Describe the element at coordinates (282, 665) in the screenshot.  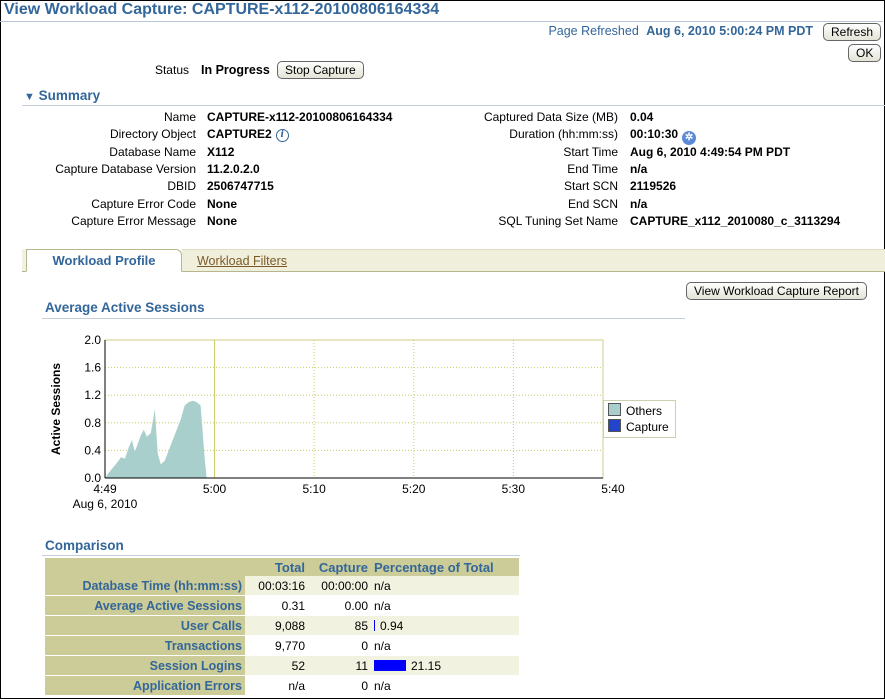
I see `table-row: Session Logins 52 11 21.15` at that location.